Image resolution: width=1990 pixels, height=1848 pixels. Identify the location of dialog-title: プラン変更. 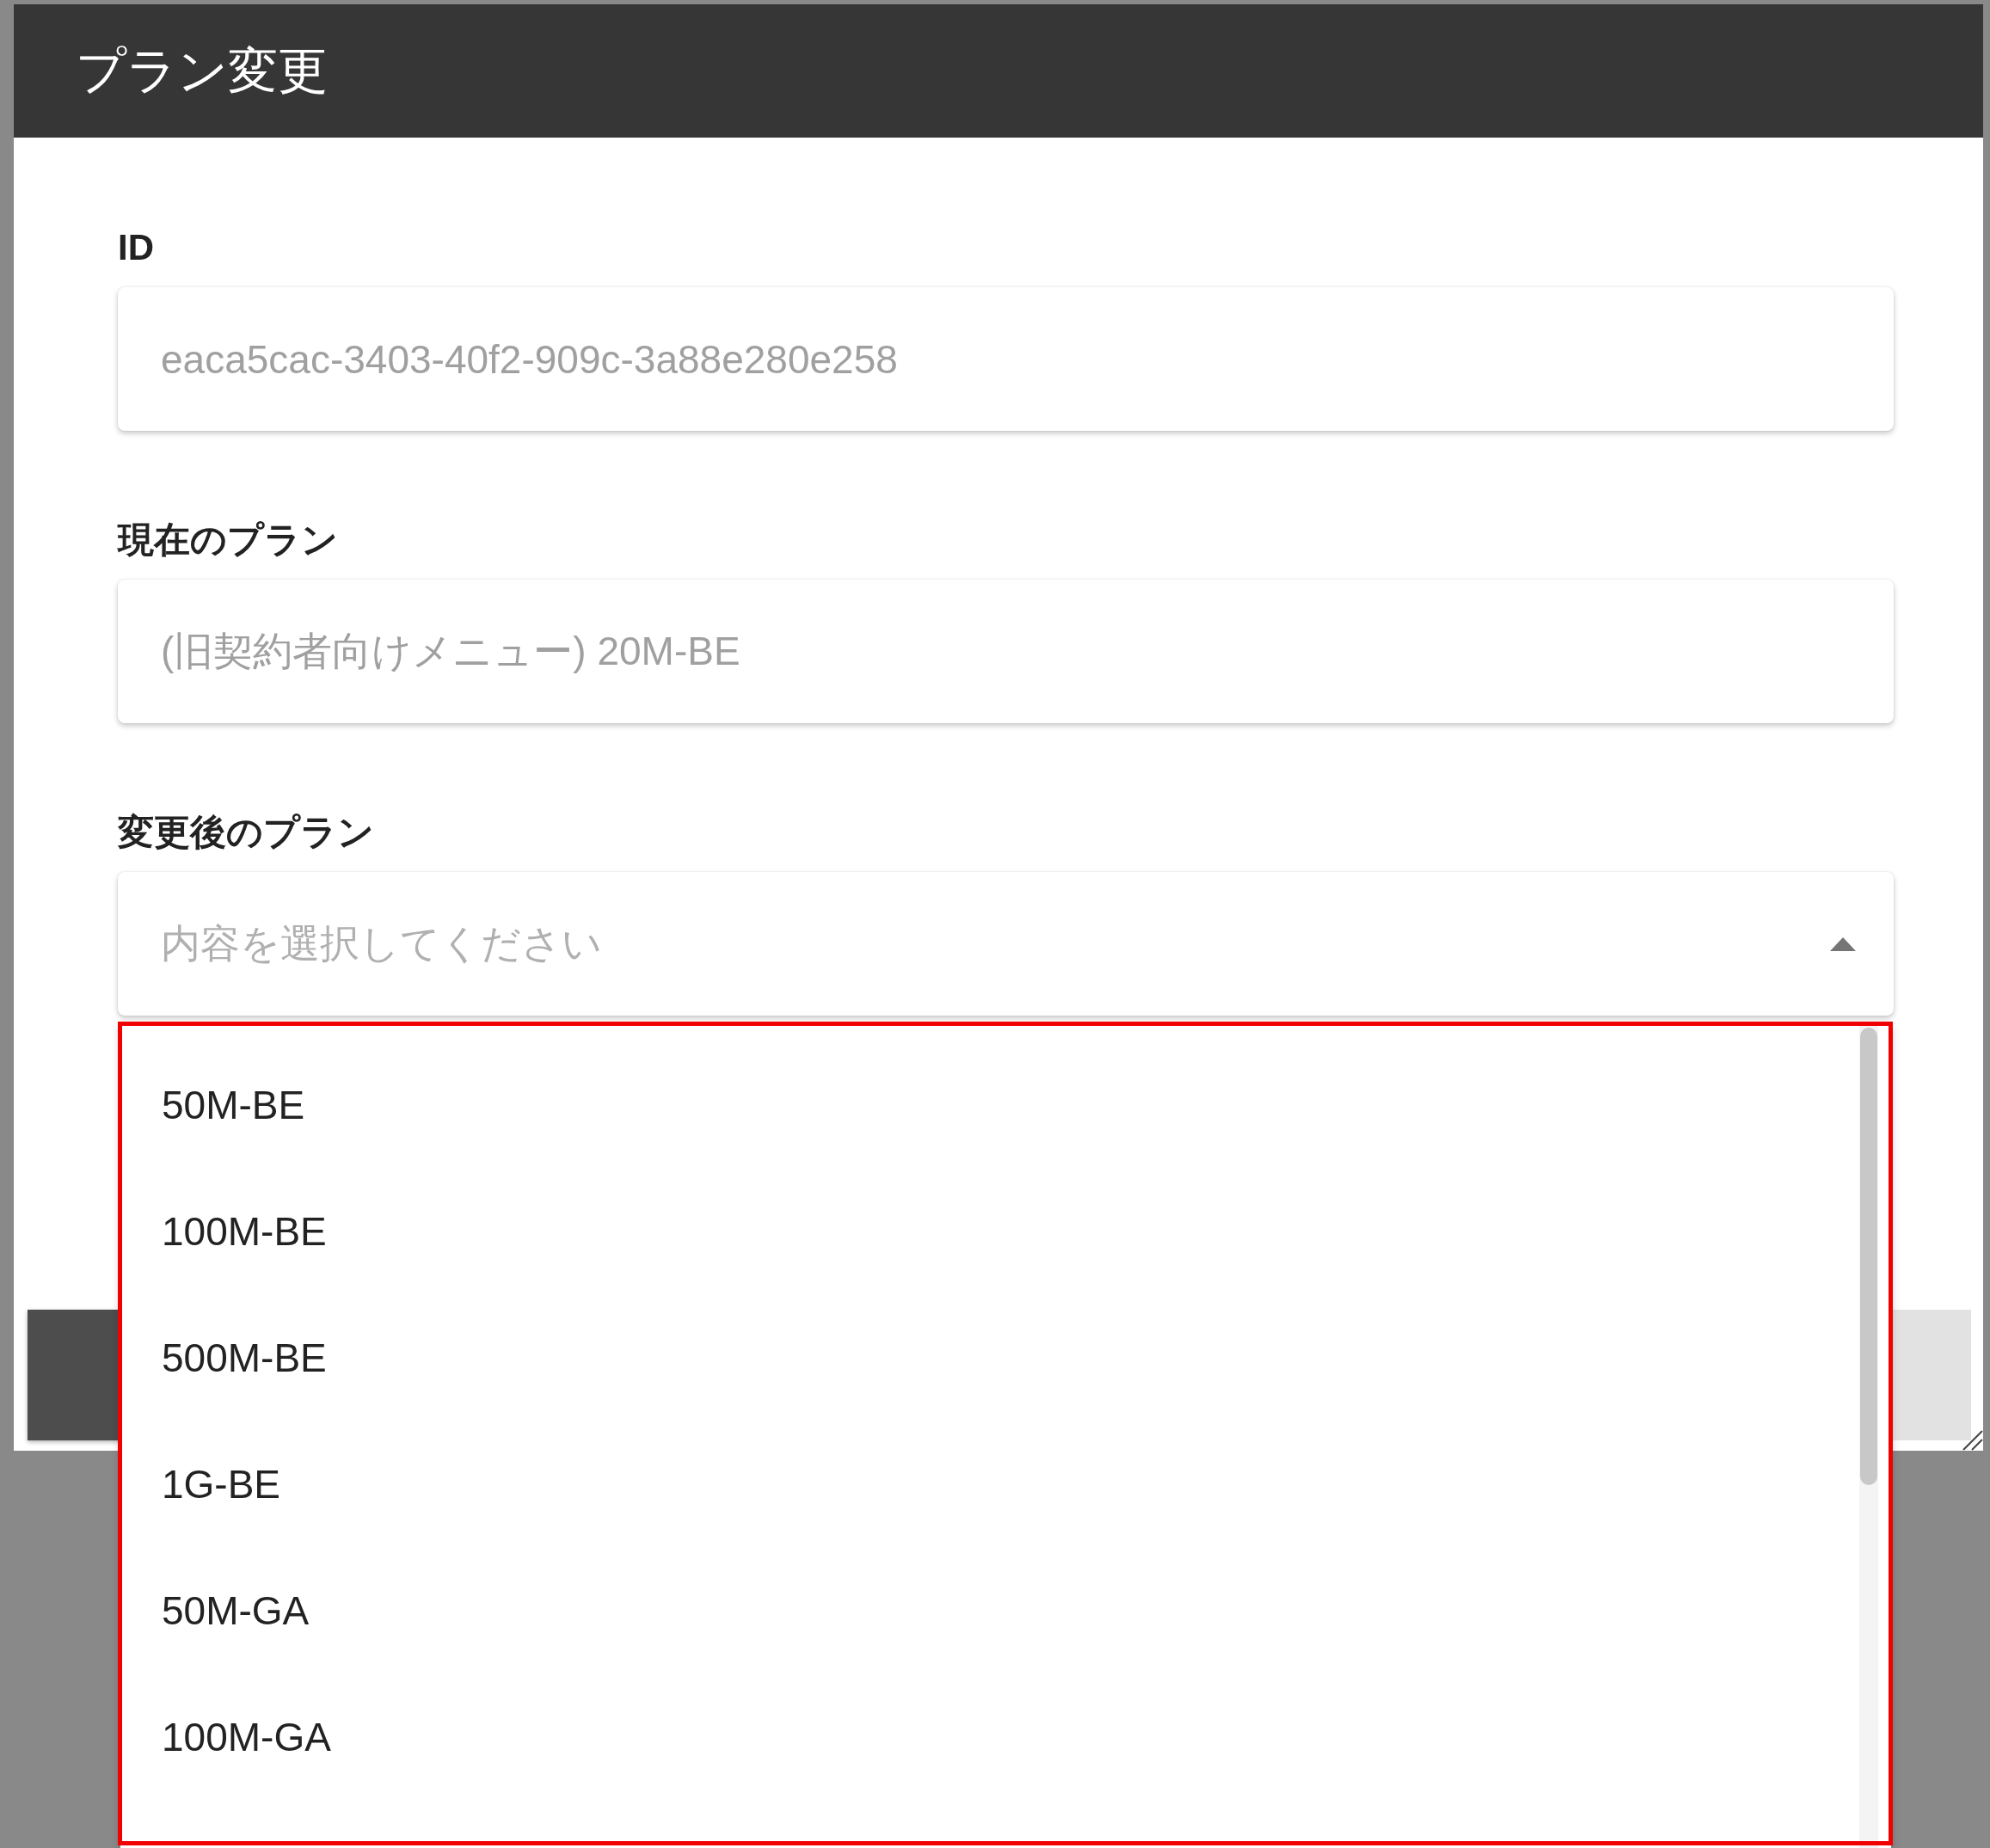
(999, 71).